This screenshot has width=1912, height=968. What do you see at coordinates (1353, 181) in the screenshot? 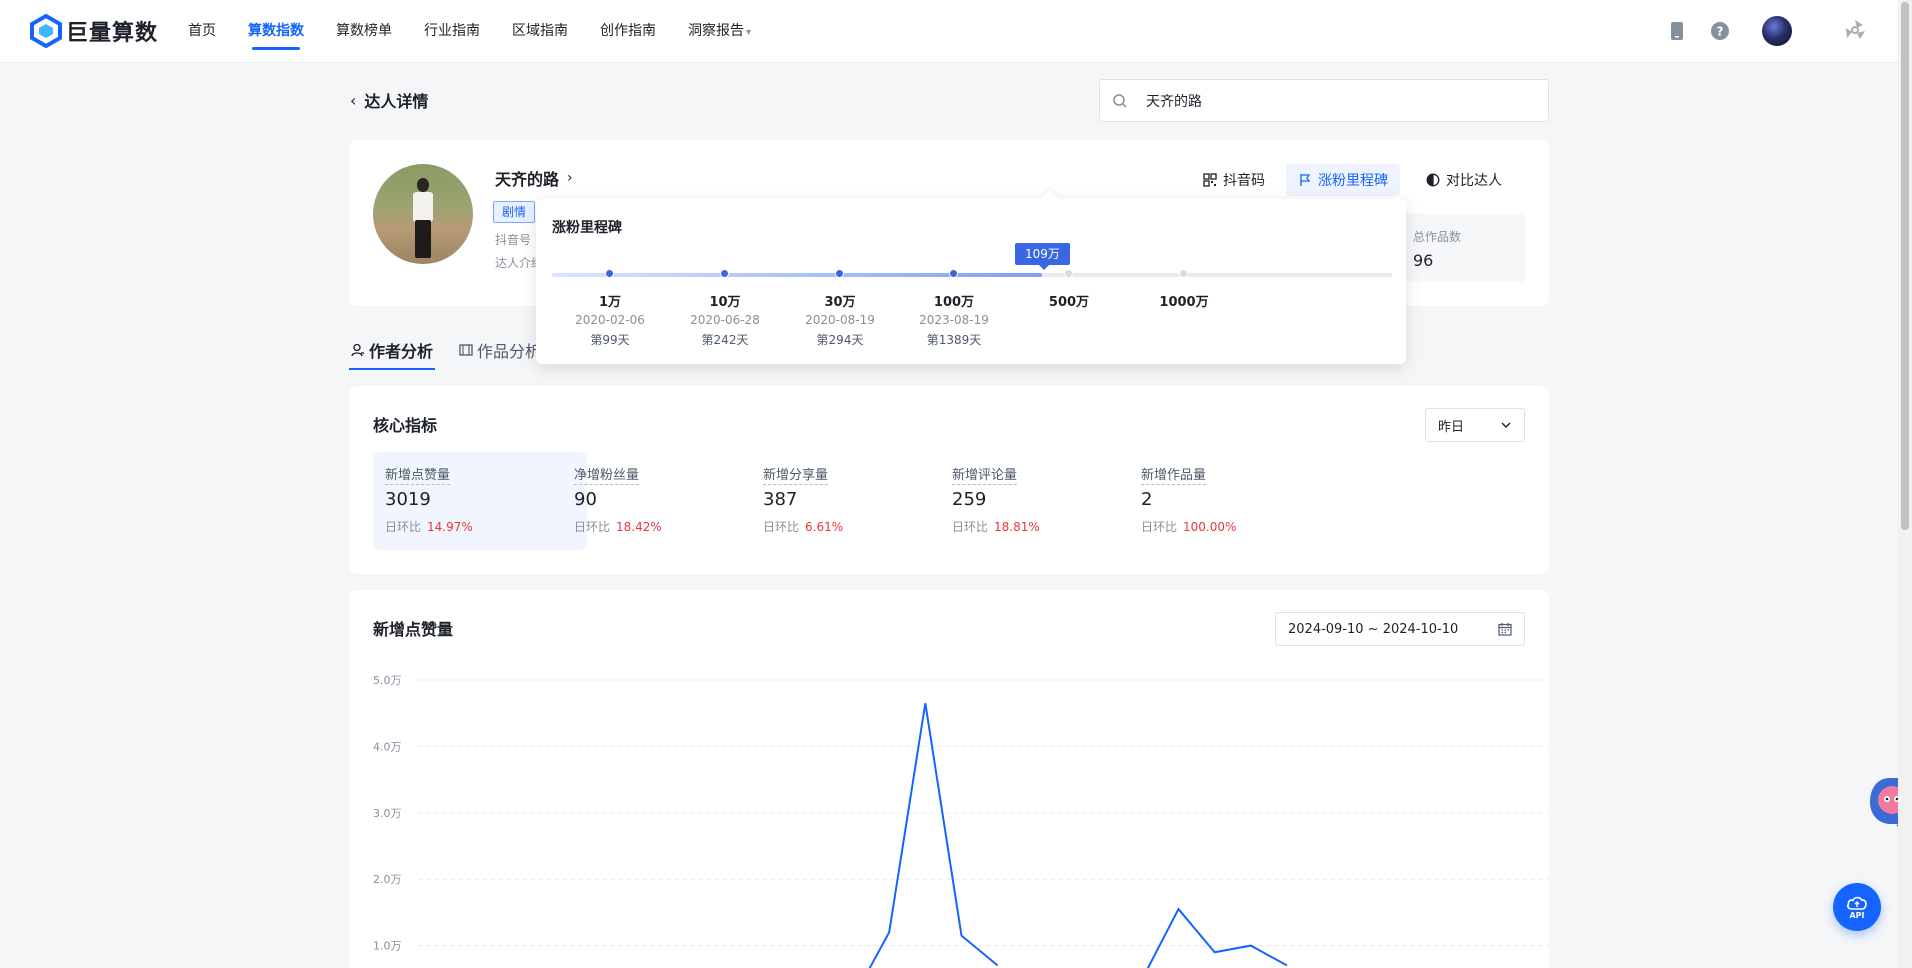
I see `milestone-label: 涨粉里程碑` at bounding box center [1353, 181].